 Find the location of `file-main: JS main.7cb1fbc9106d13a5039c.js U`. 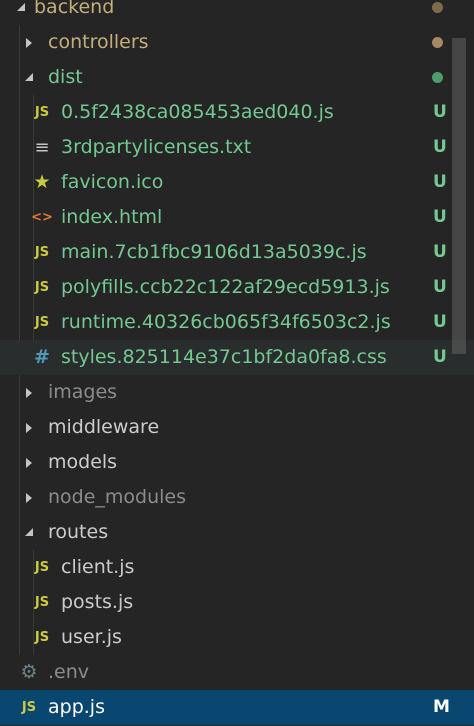

file-main: JS main.7cb1fbc9106d13a5039c.js U is located at coordinates (237, 252).